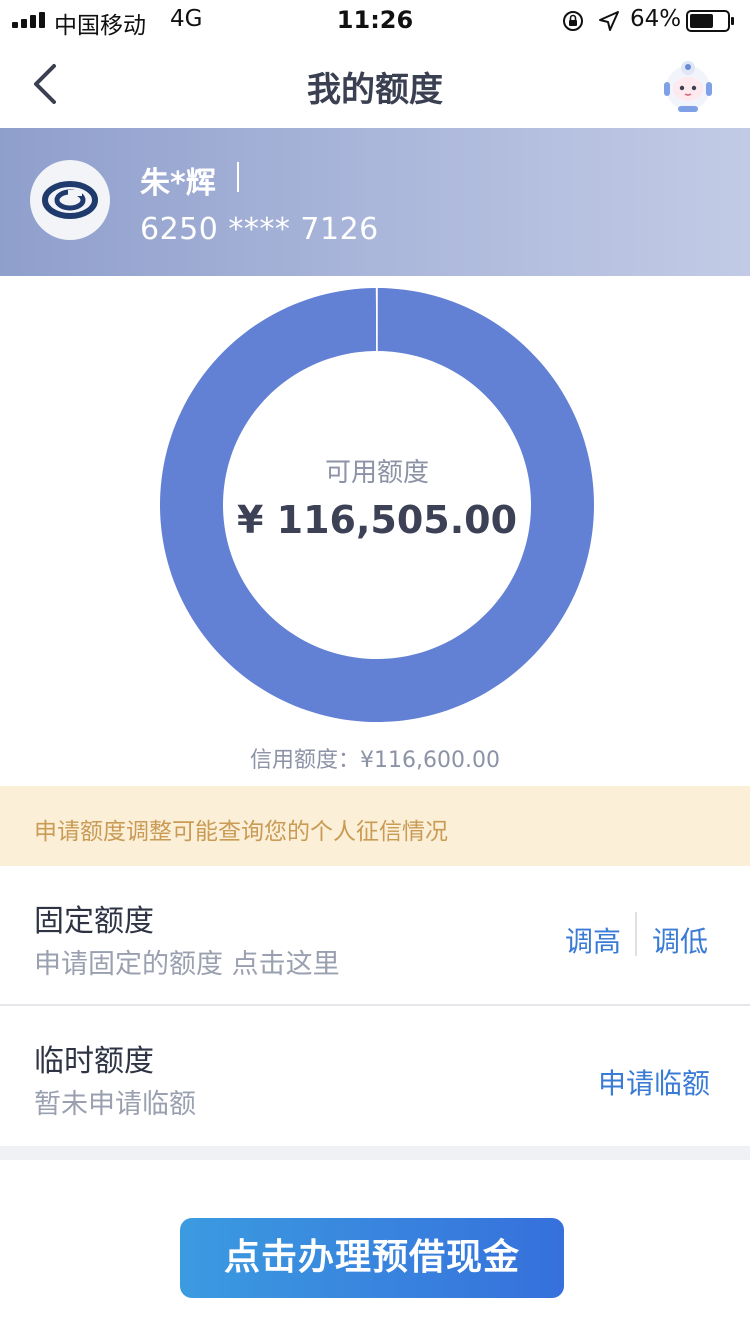 Image resolution: width=750 pixels, height=1334 pixels. I want to click on page-title: 我的额度, so click(375, 90).